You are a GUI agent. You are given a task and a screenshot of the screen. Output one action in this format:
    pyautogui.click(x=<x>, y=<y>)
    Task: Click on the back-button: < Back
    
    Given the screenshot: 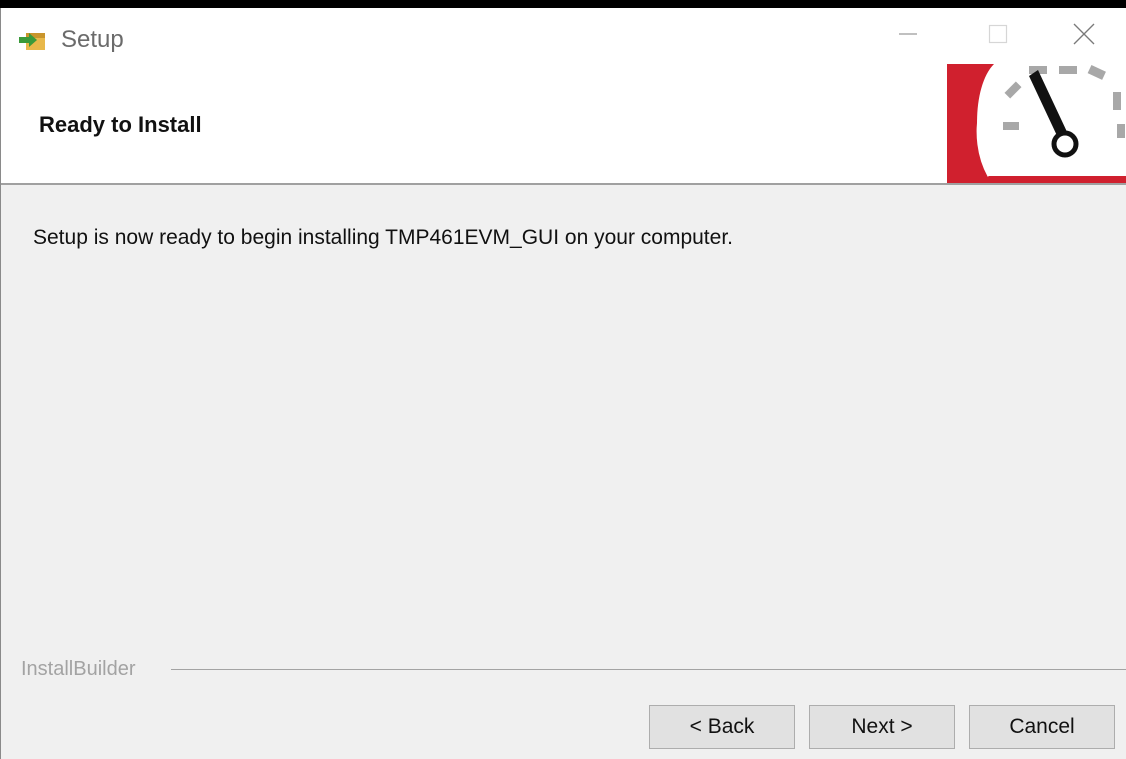 What is the action you would take?
    pyautogui.click(x=722, y=727)
    